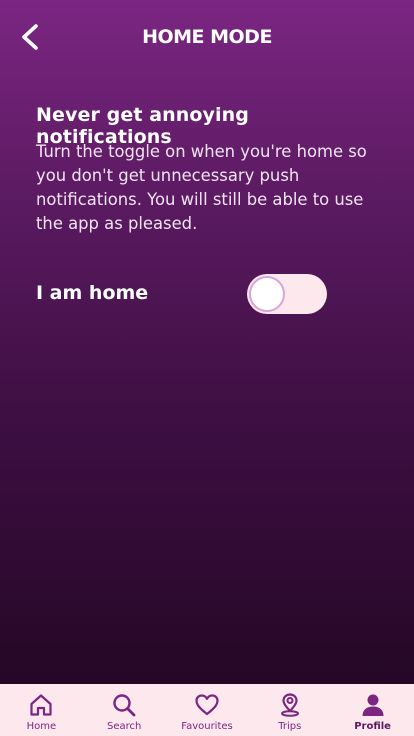 Image resolution: width=414 pixels, height=736 pixels. I want to click on tab-profile: Profile, so click(372, 710).